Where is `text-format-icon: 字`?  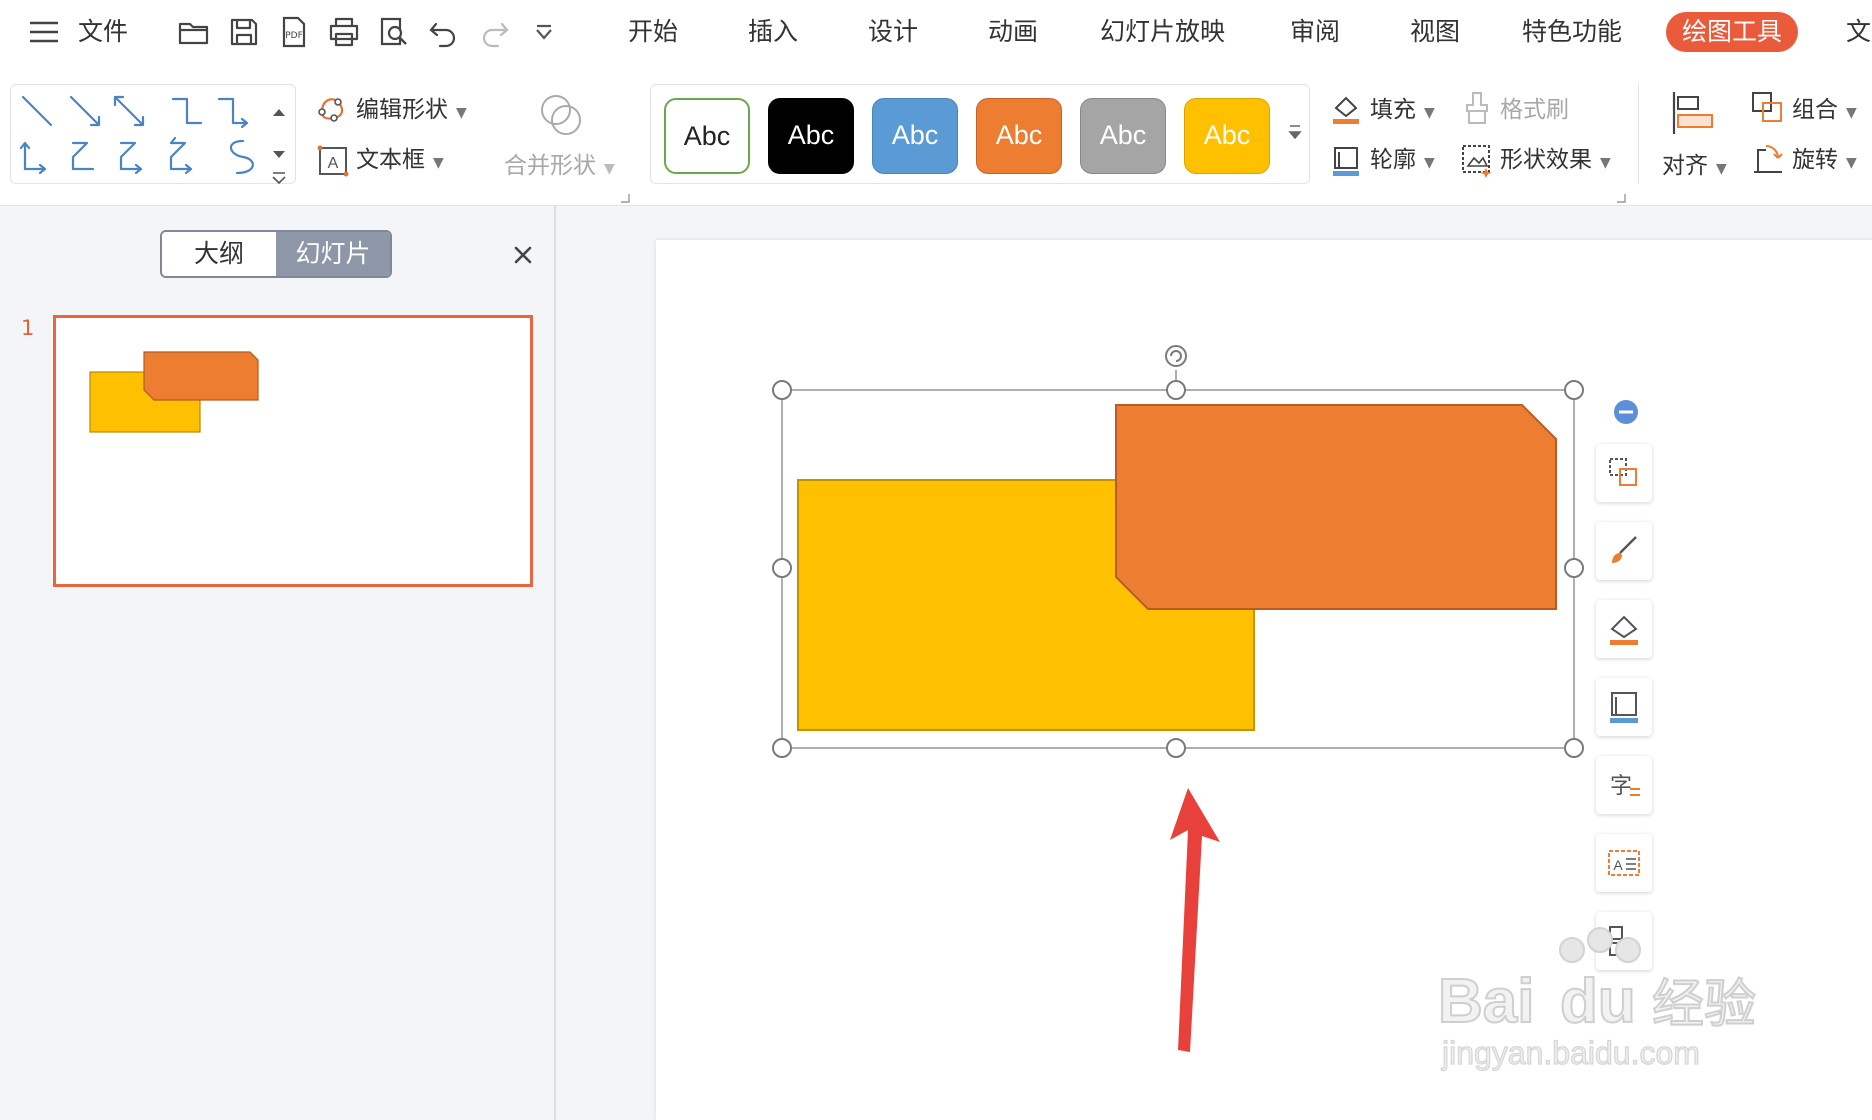 text-format-icon: 字 is located at coordinates (1625, 786).